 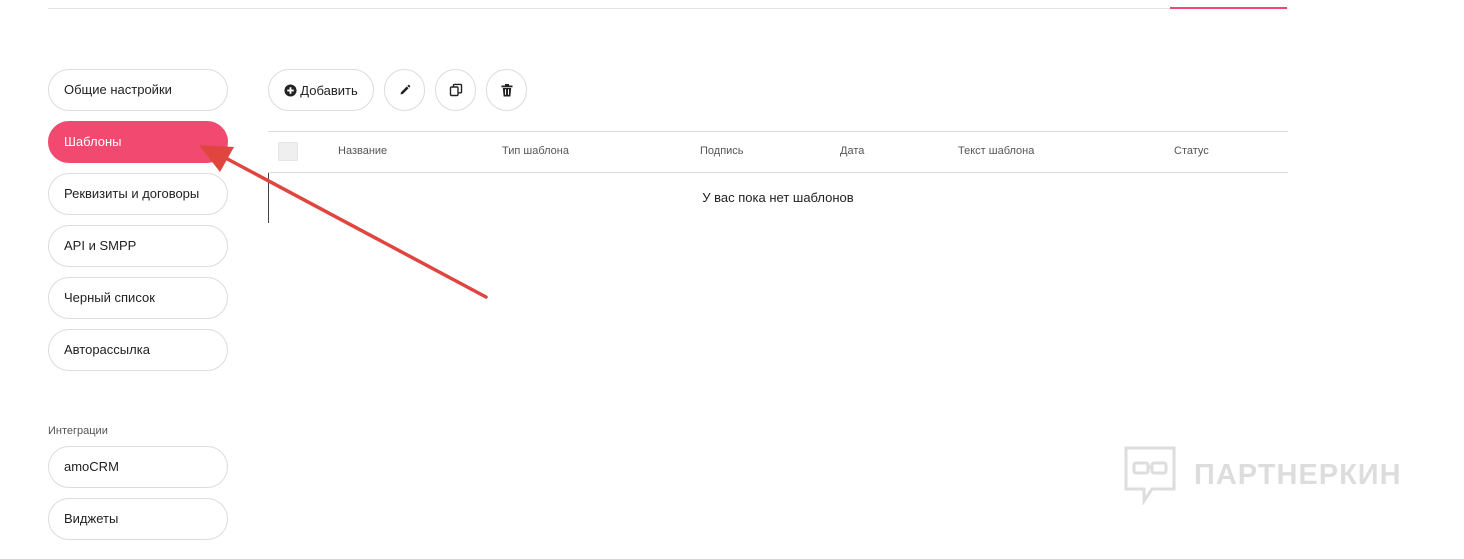 I want to click on watermark-logo-icon, so click(x=1150, y=475).